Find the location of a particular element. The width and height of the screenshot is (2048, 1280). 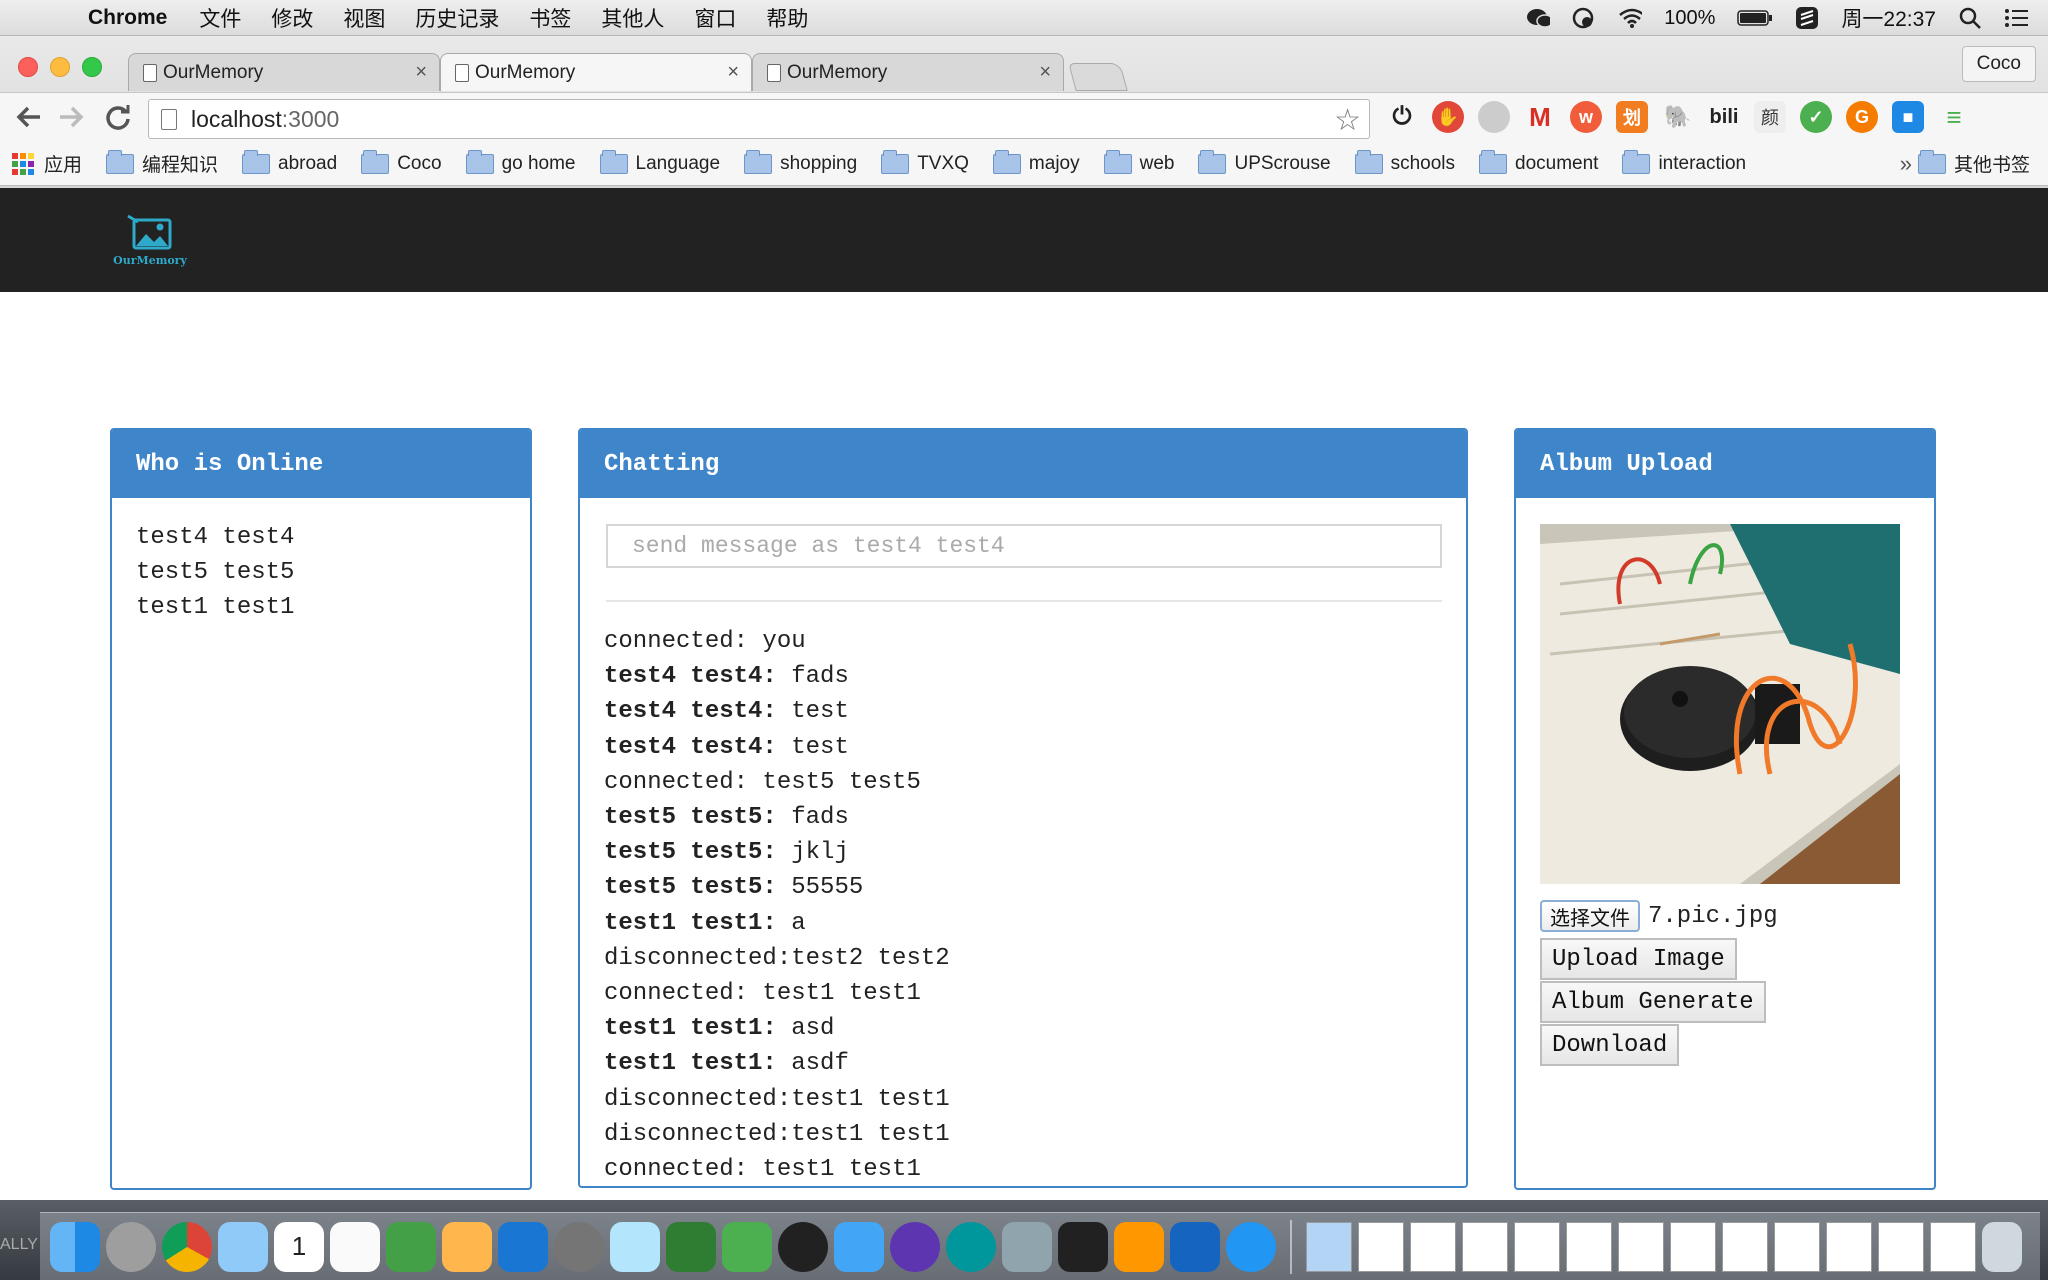

xcode-icon is located at coordinates (859, 1246).